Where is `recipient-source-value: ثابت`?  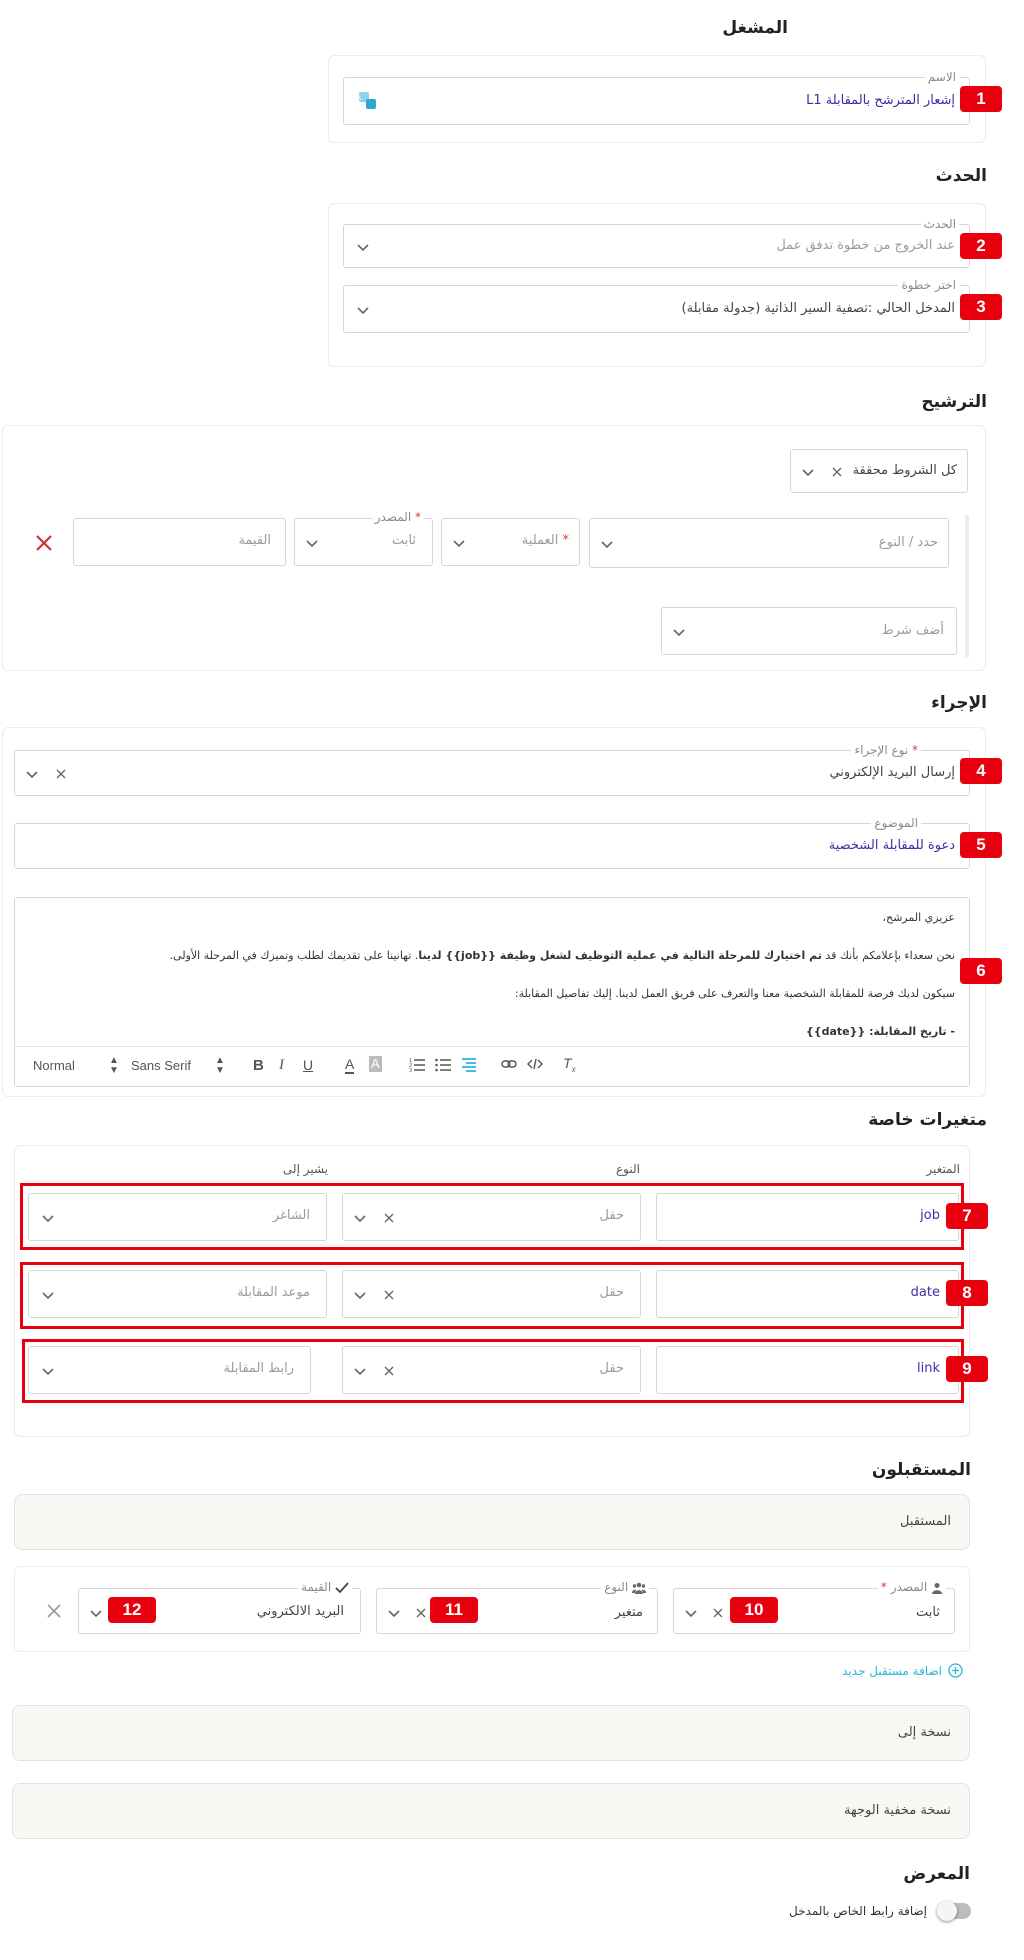
recipient-source-value: ثابت is located at coordinates (928, 1612).